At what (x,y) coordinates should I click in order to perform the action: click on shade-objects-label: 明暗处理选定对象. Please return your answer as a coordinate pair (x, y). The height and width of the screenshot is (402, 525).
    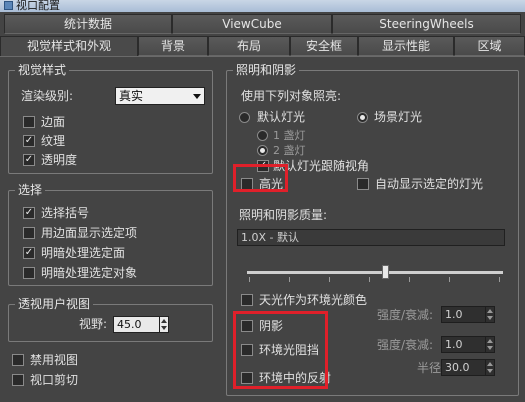
    Looking at the image, I should click on (89, 273).